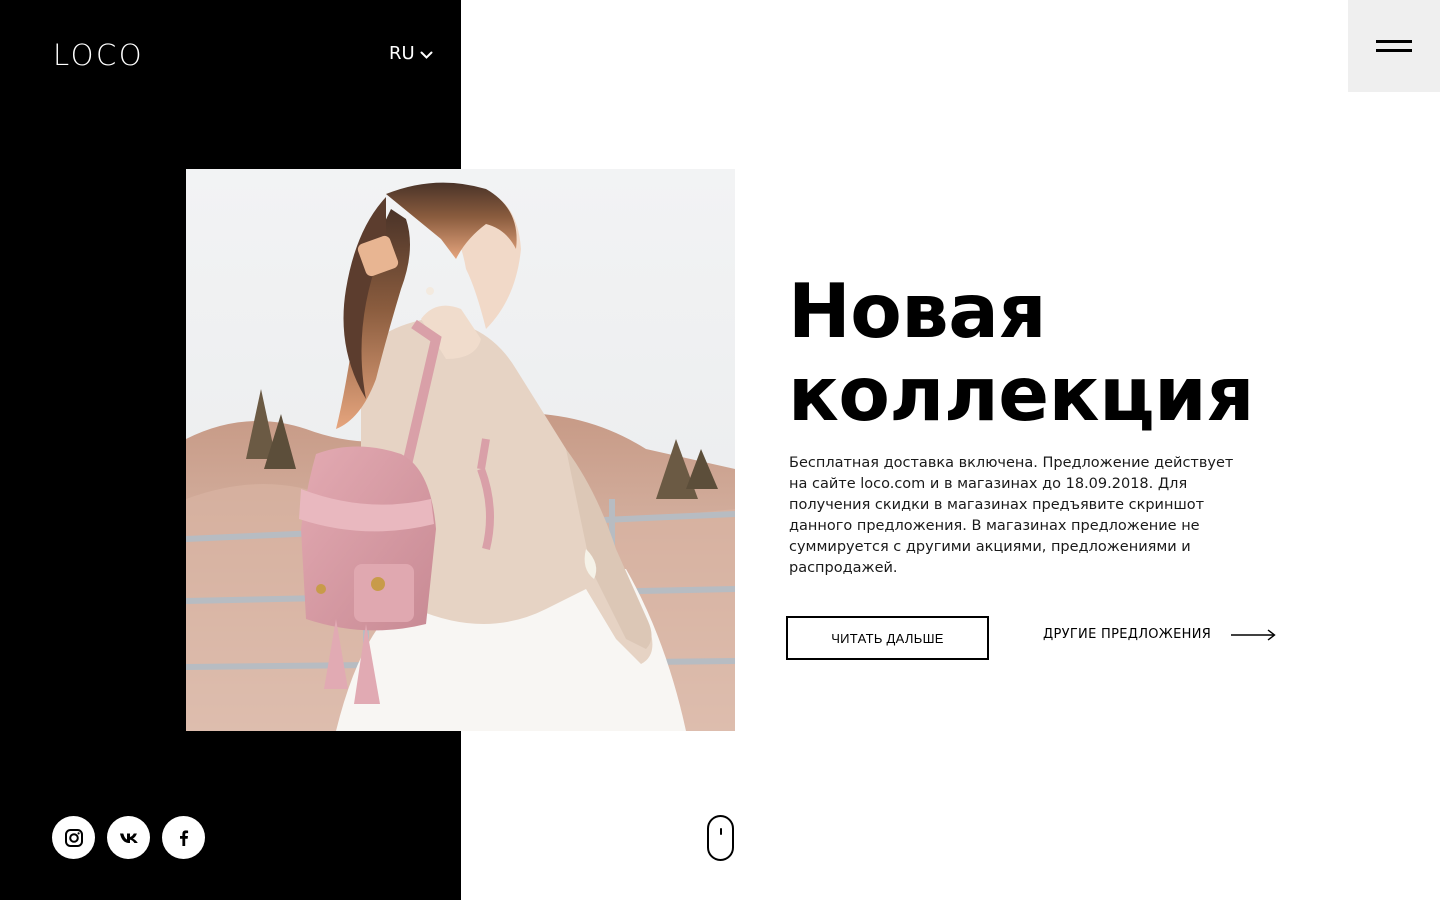 The width and height of the screenshot is (1440, 900). I want to click on hamburger-menu-icon-line, so click(1394, 50).